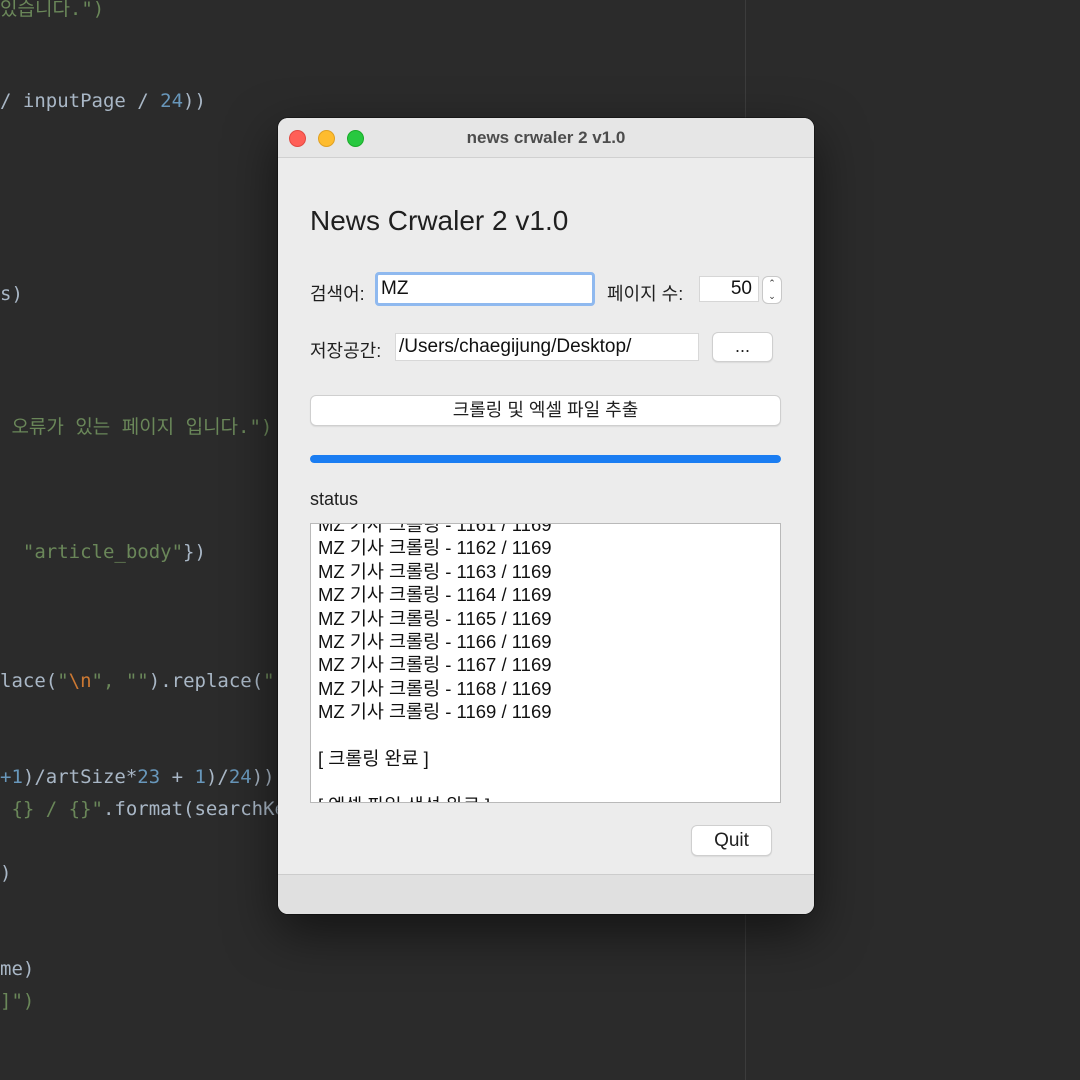  I want to click on code-line: ]"), so click(17, 1001).